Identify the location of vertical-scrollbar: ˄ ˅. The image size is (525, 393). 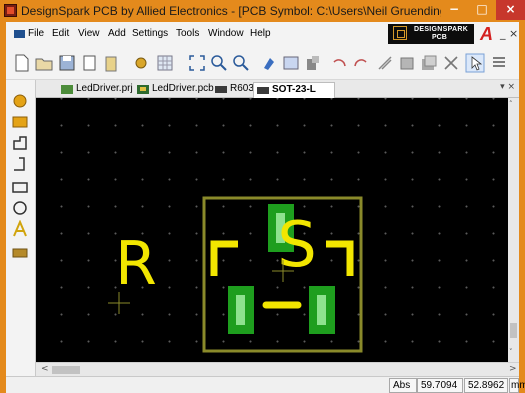
(513, 230).